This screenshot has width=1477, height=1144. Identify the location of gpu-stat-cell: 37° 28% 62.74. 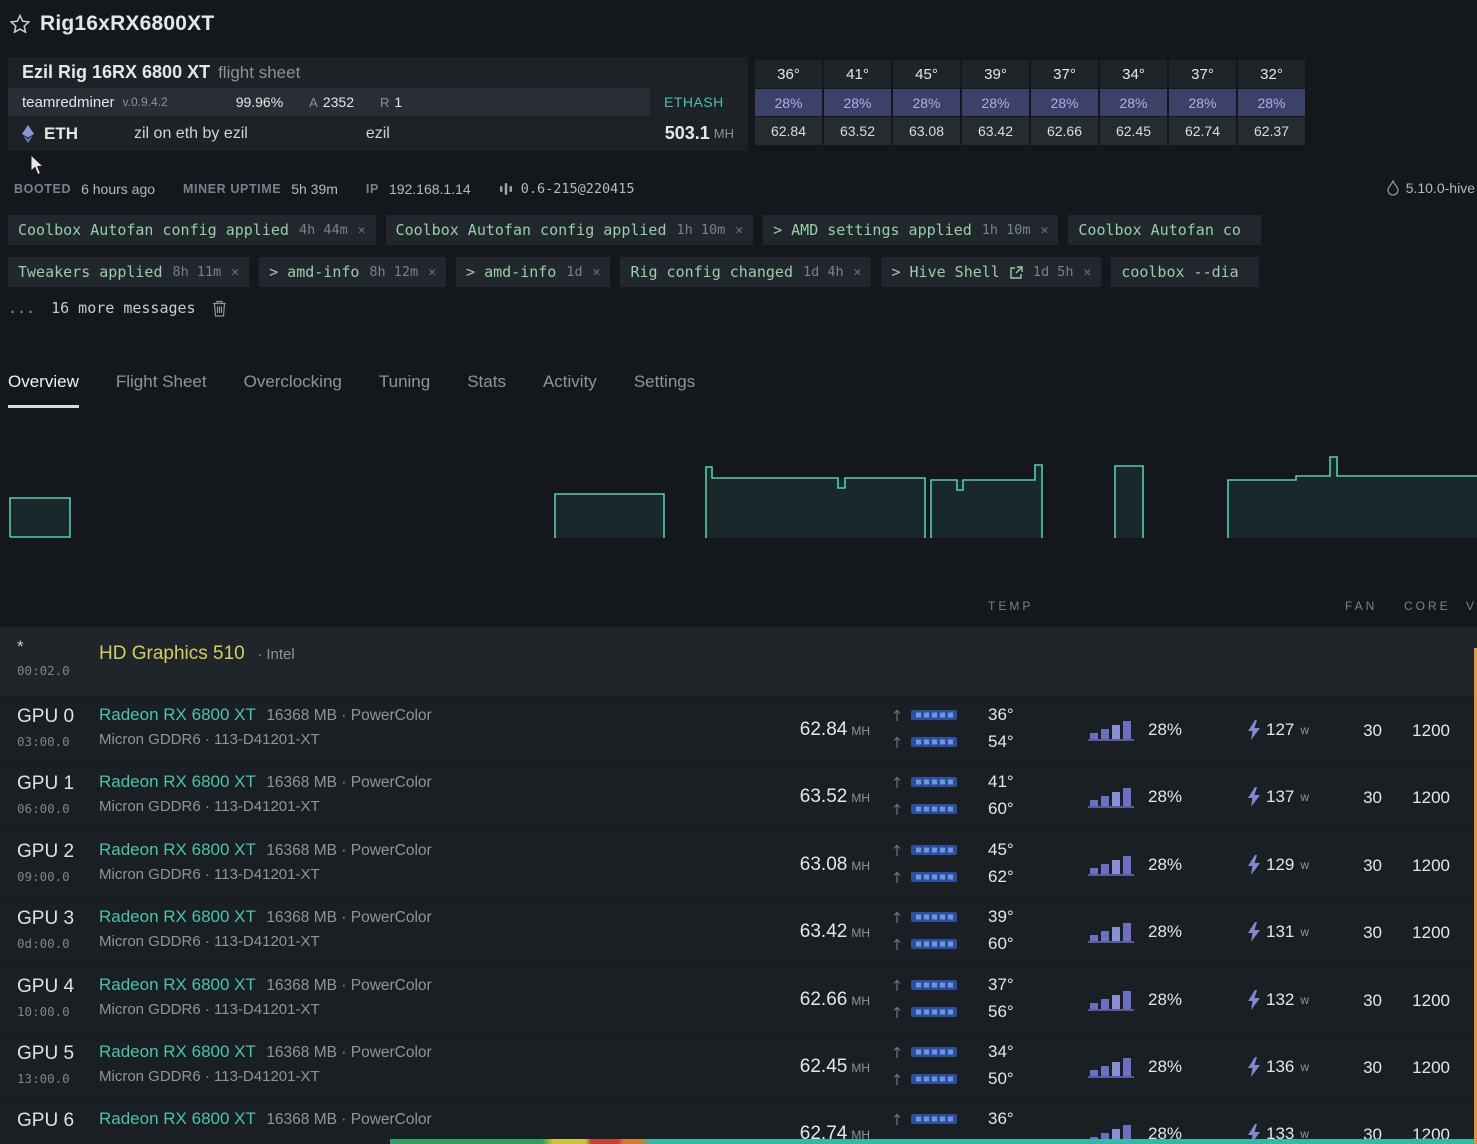
(1202, 102).